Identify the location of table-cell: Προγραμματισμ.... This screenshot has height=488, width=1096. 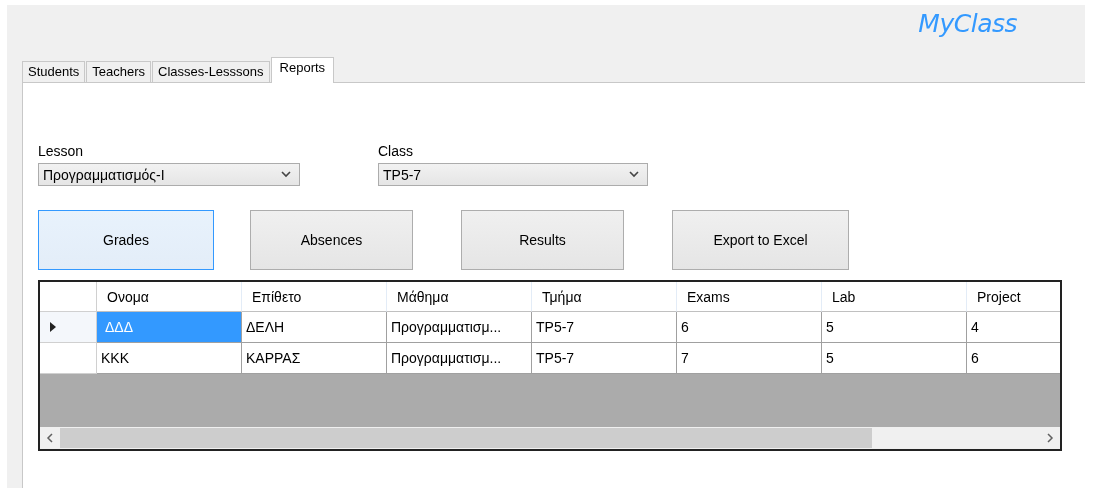
(459, 358).